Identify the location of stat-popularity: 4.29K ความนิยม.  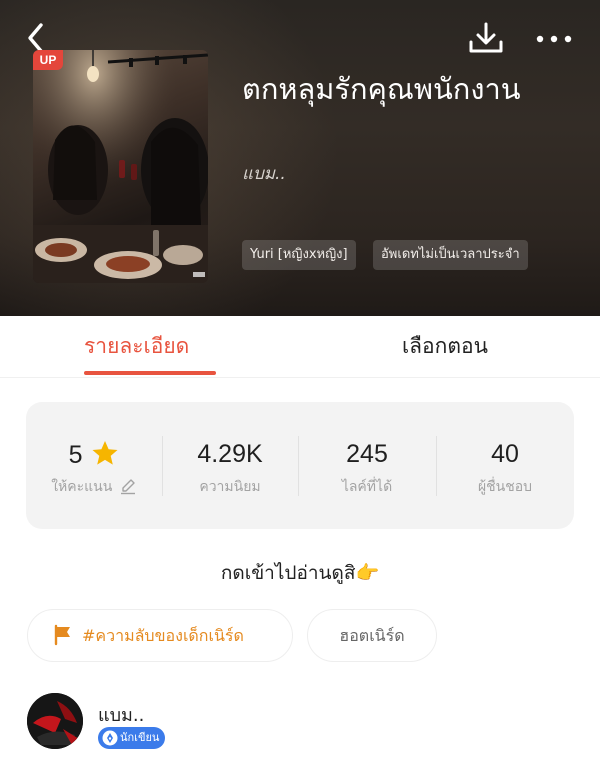
(230, 465).